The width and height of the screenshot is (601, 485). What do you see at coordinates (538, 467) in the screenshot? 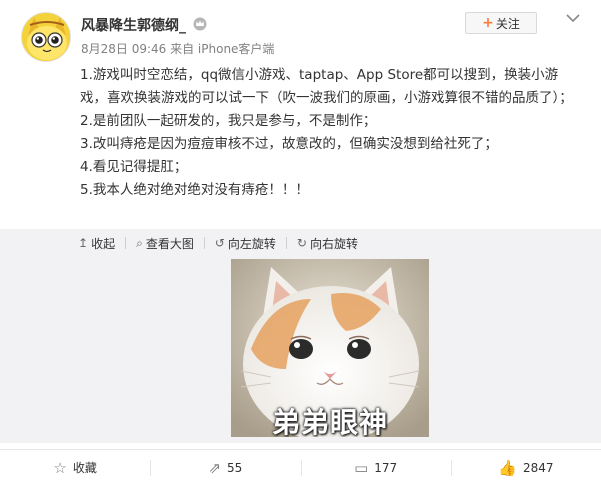
I see `like-count: 2847` at bounding box center [538, 467].